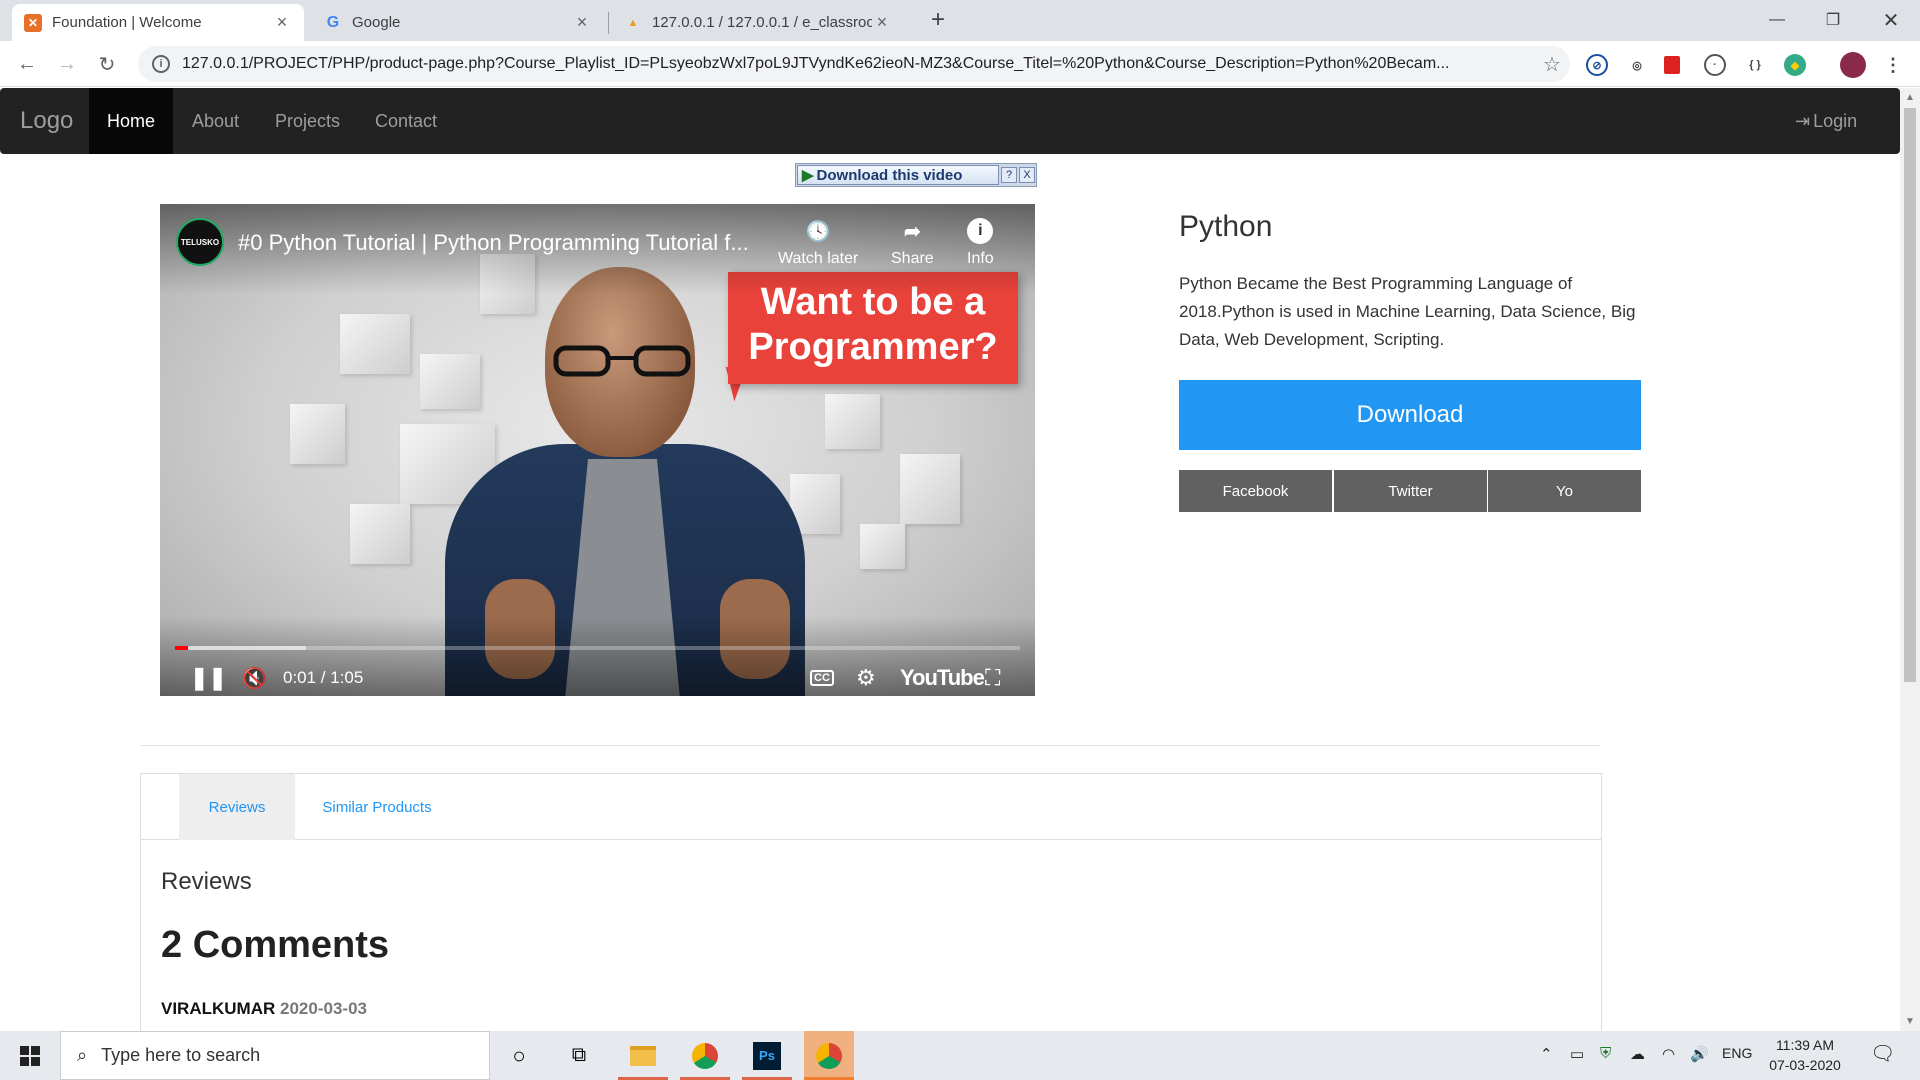  What do you see at coordinates (579, 1055) in the screenshot?
I see `task-view-icon: ⧉` at bounding box center [579, 1055].